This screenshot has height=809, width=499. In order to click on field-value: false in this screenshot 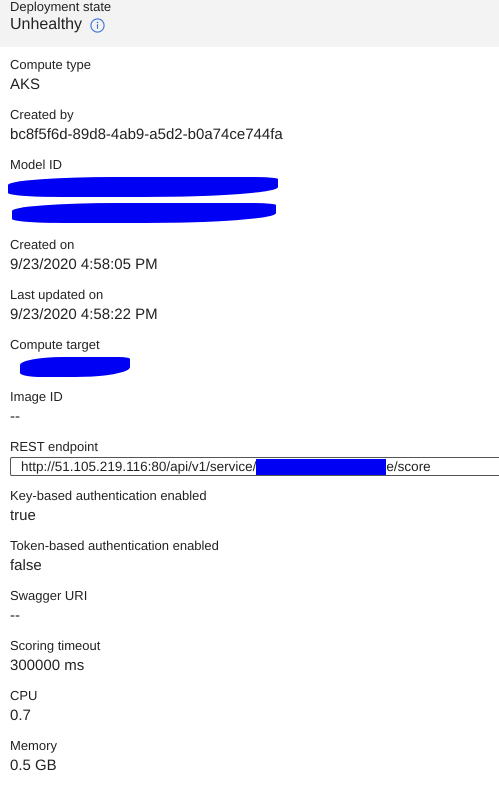, I will do `click(26, 566)`.